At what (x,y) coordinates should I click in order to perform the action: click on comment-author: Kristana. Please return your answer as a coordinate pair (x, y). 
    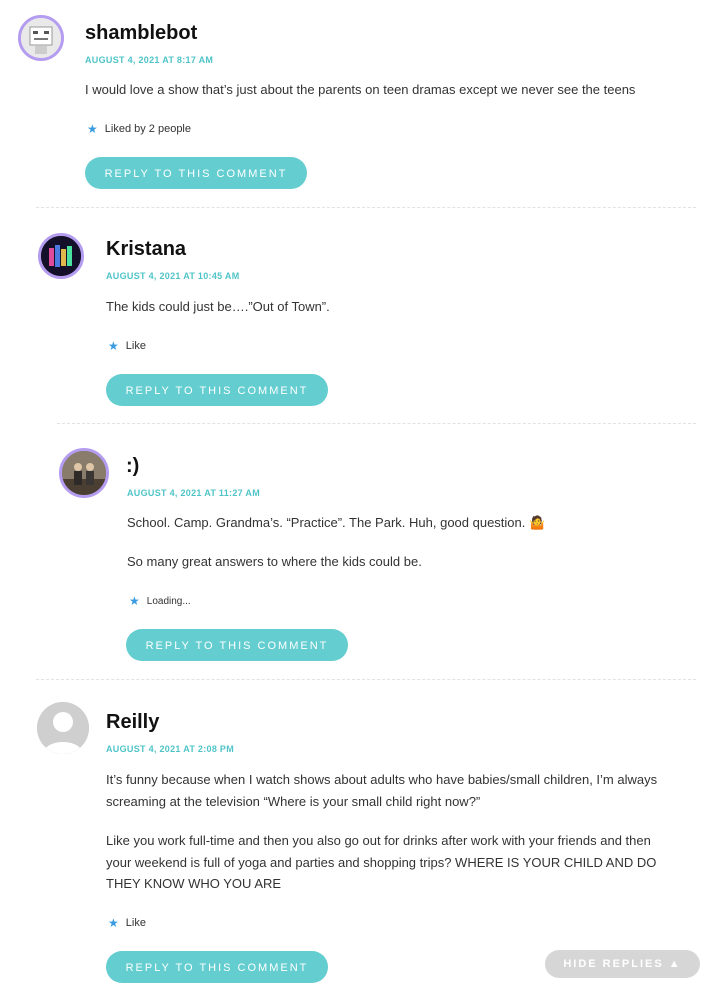
    Looking at the image, I should click on (146, 249).